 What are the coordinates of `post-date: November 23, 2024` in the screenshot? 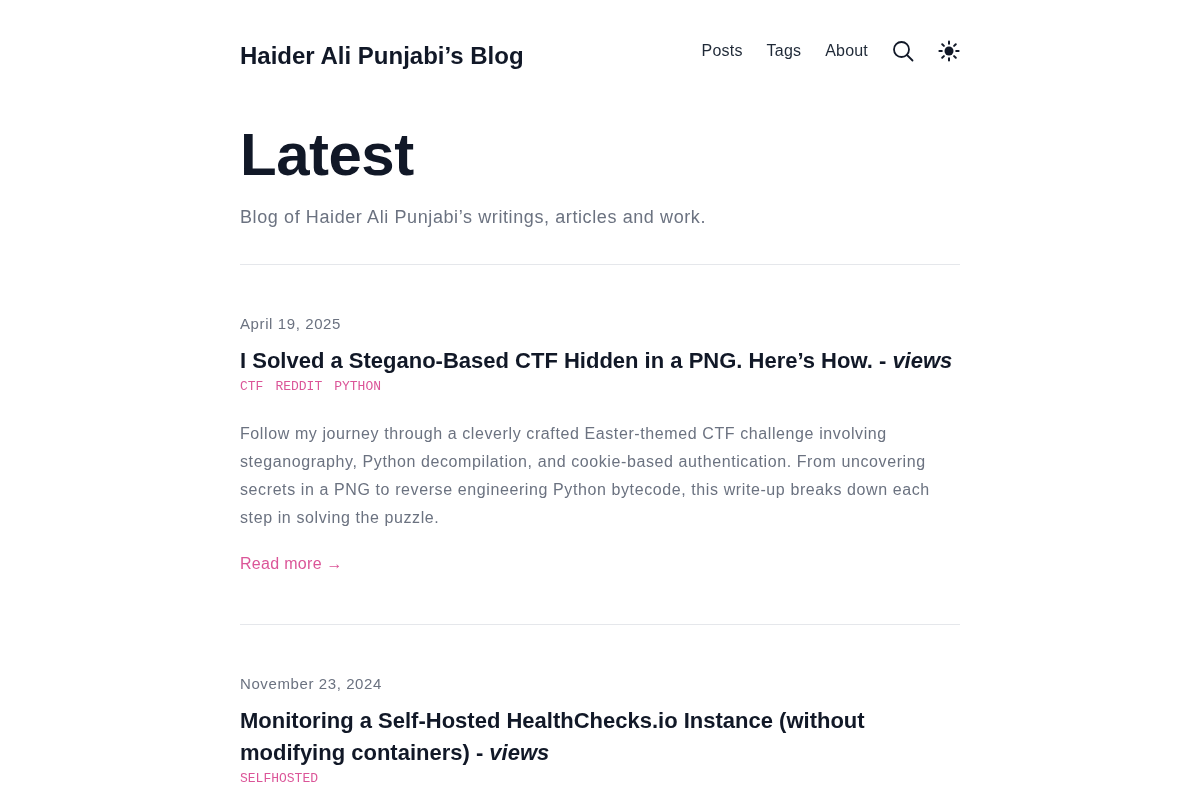 It's located at (311, 684).